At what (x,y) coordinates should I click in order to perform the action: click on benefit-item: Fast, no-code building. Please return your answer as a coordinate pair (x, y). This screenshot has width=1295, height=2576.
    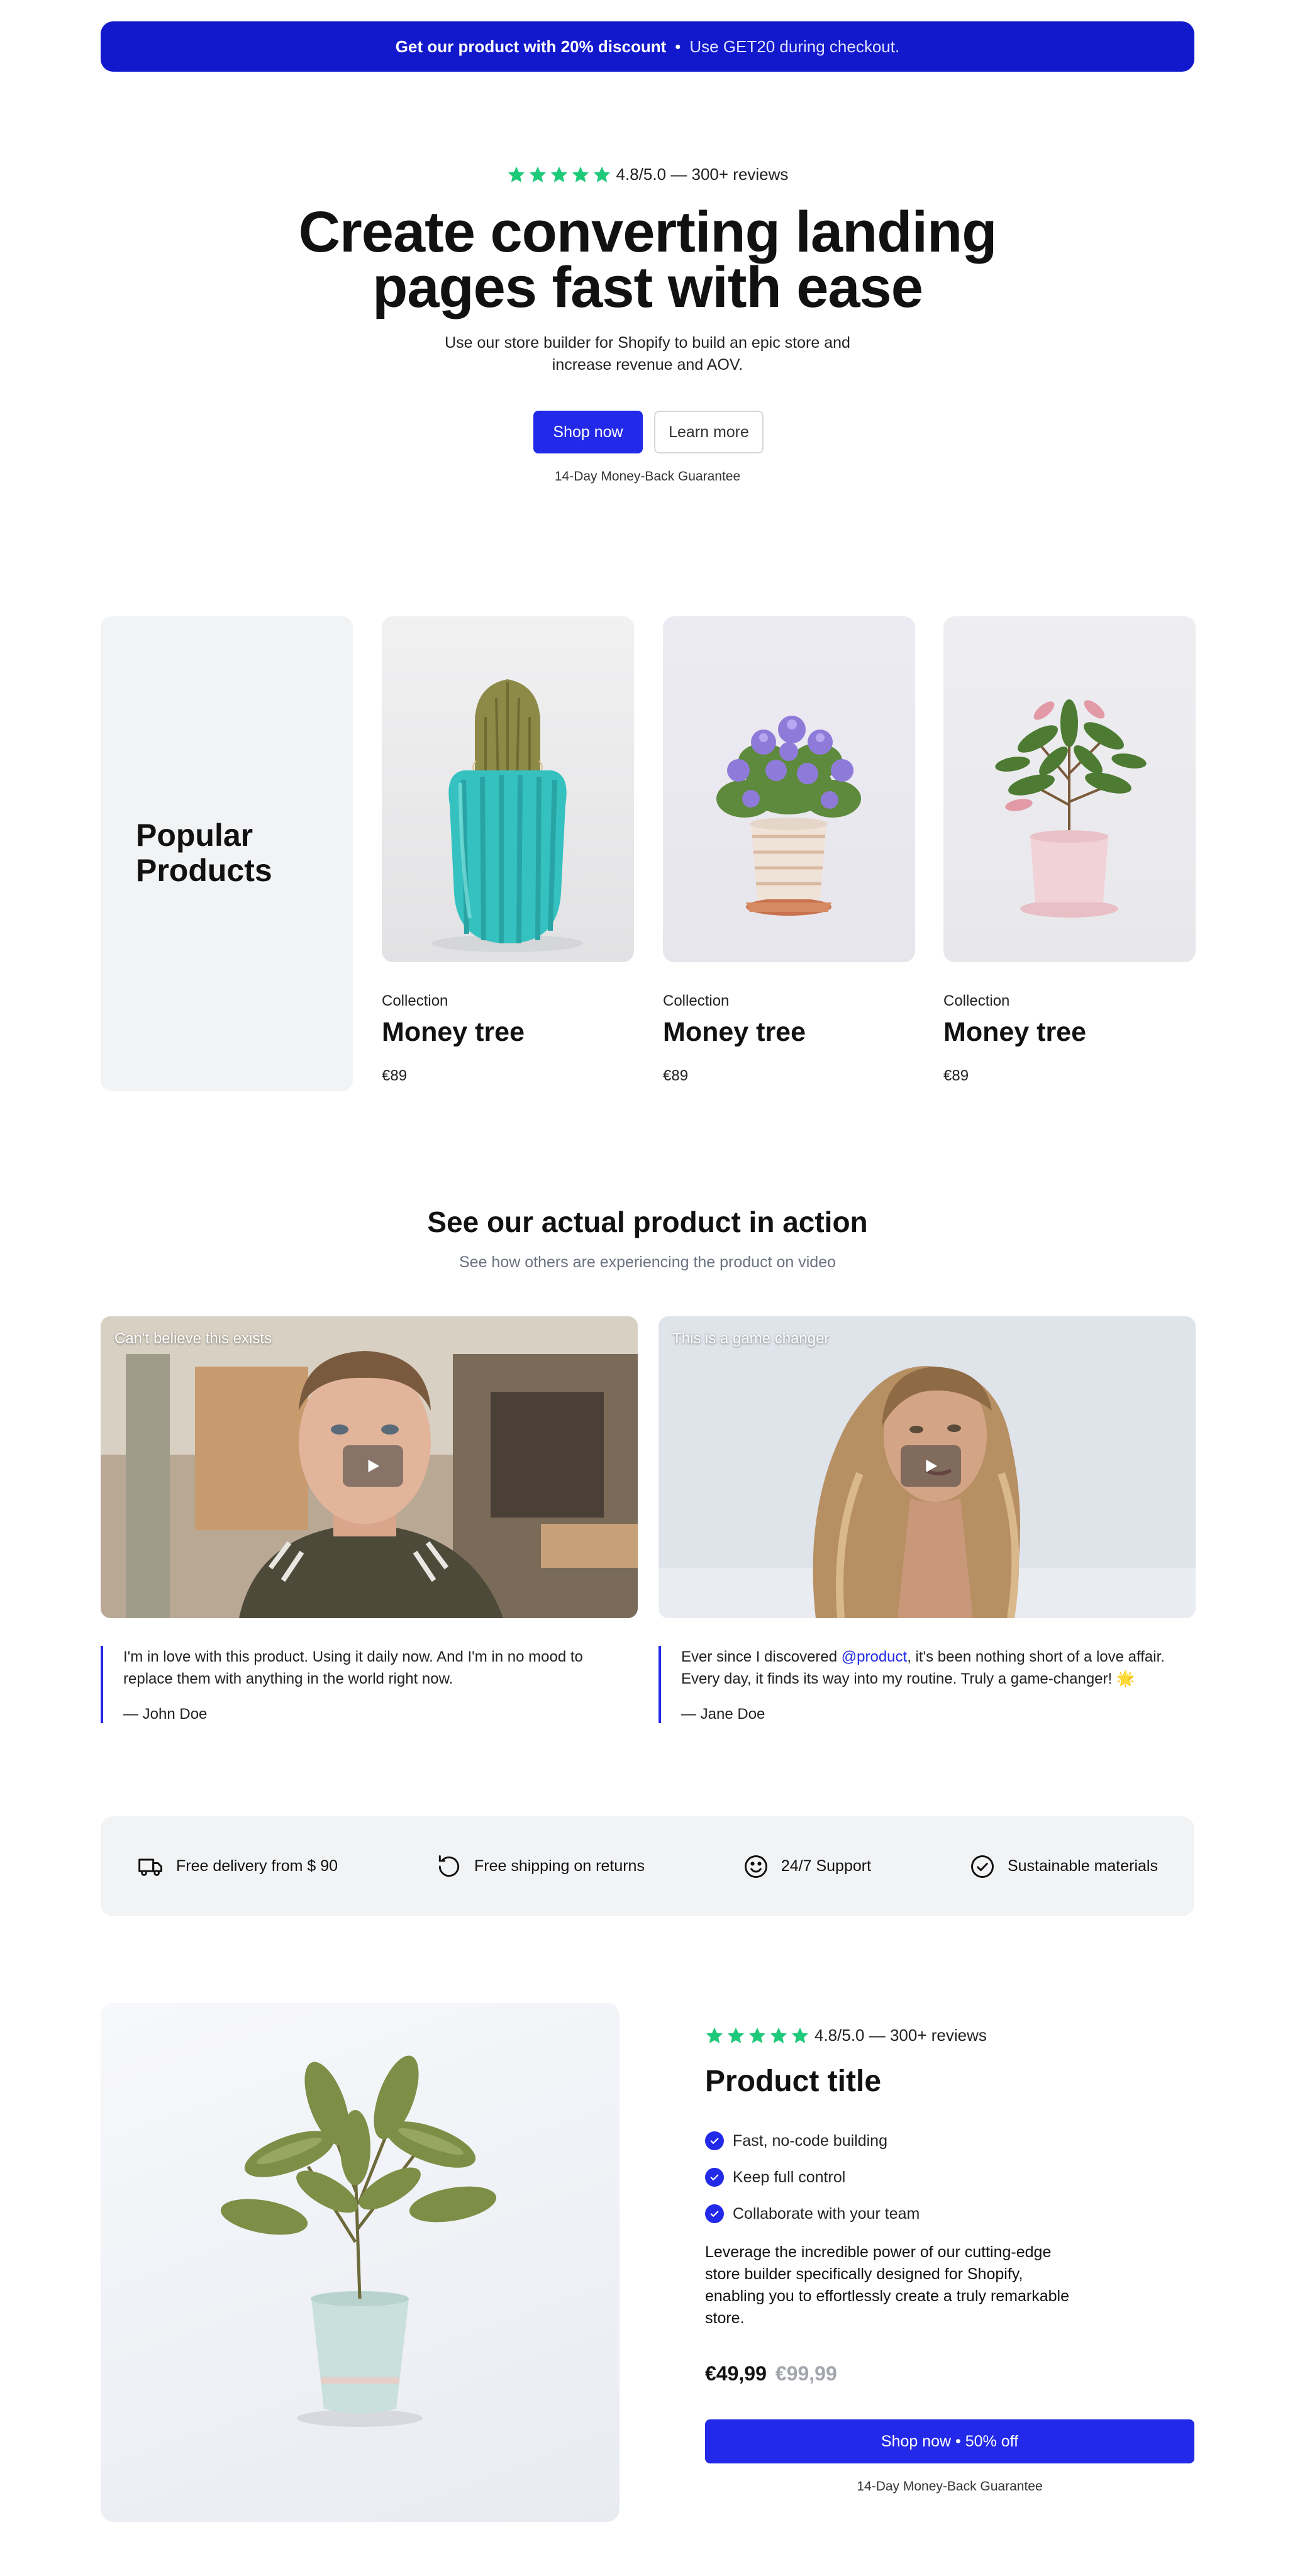
    Looking at the image, I should click on (812, 2141).